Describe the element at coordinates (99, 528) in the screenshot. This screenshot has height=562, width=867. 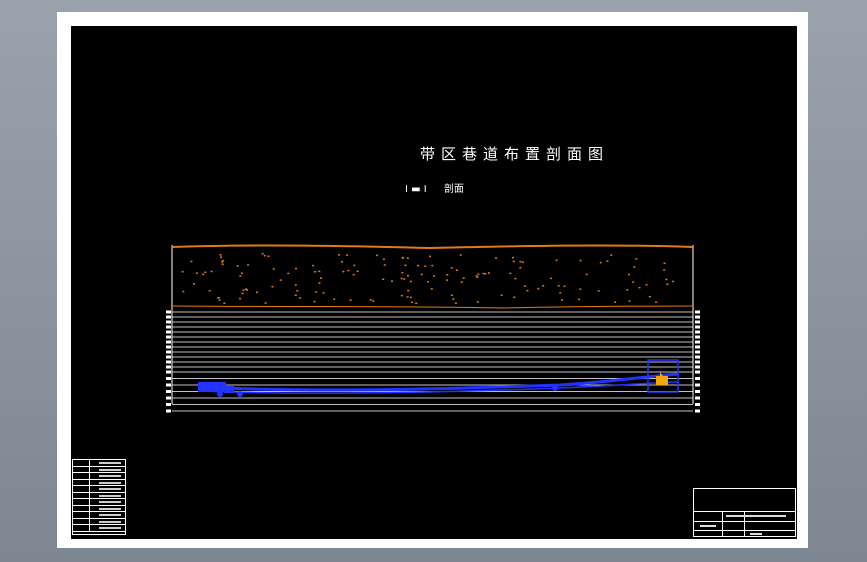
I see `legend-row` at that location.